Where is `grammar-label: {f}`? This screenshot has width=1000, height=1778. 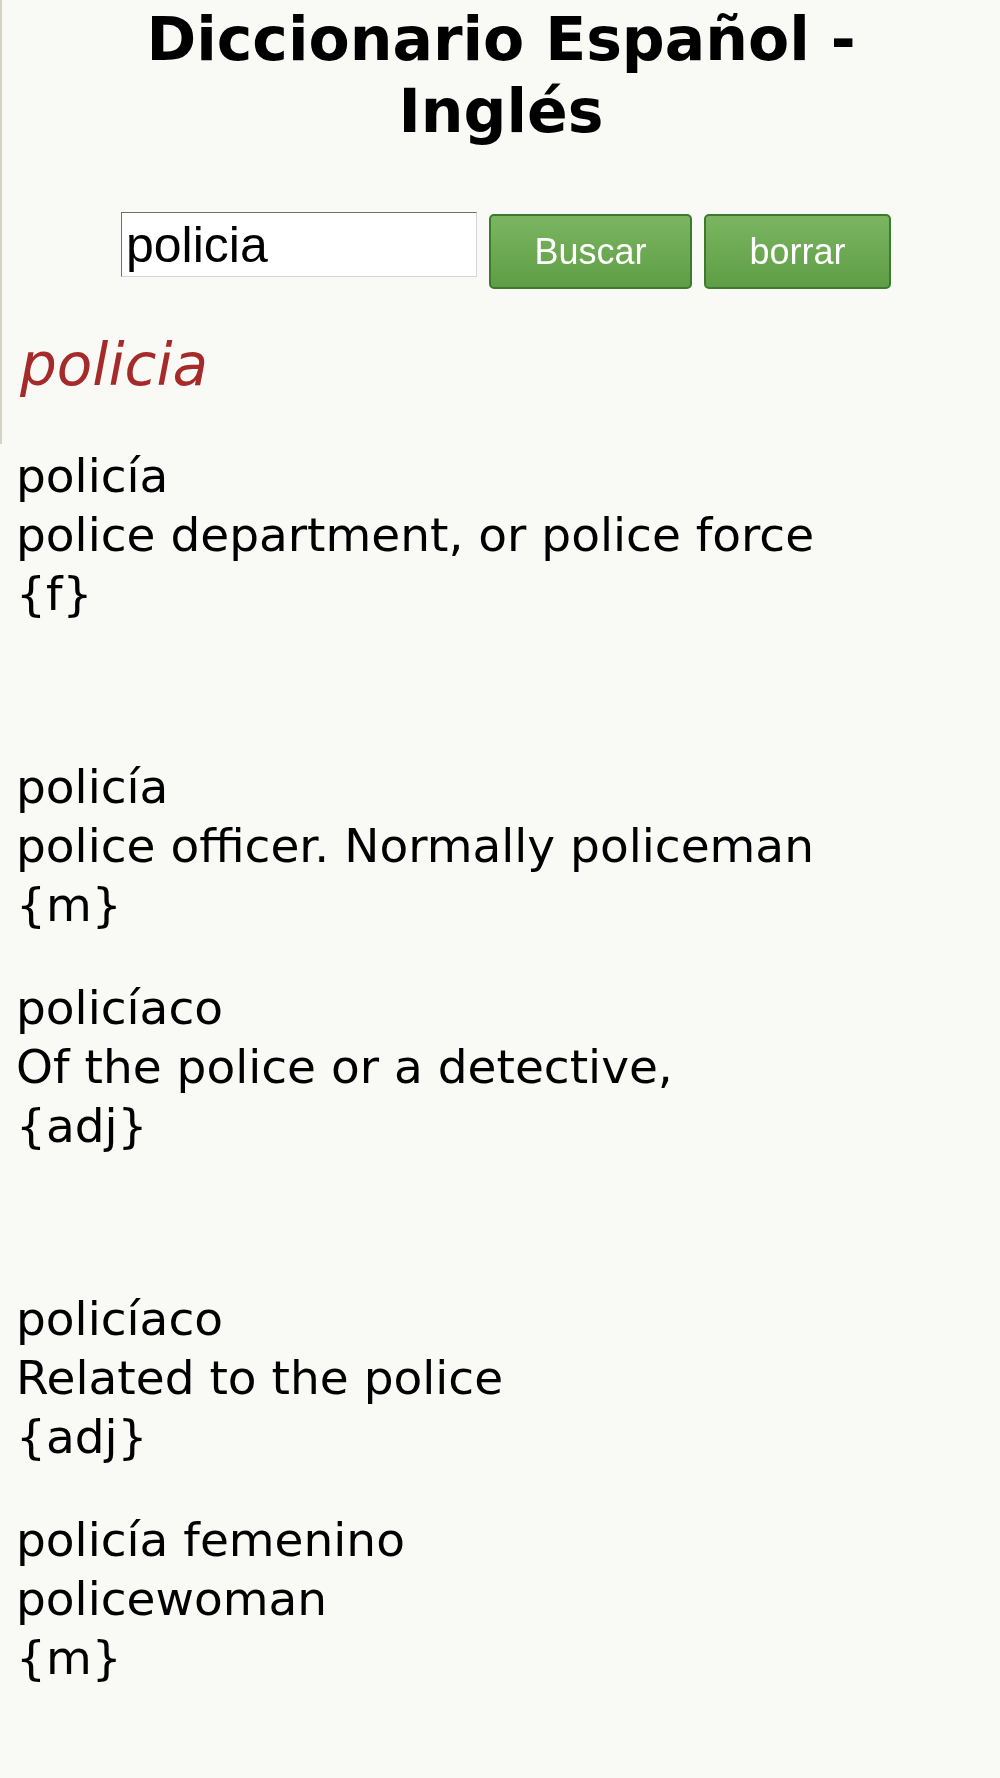
grammar-label: {f} is located at coordinates (55, 594).